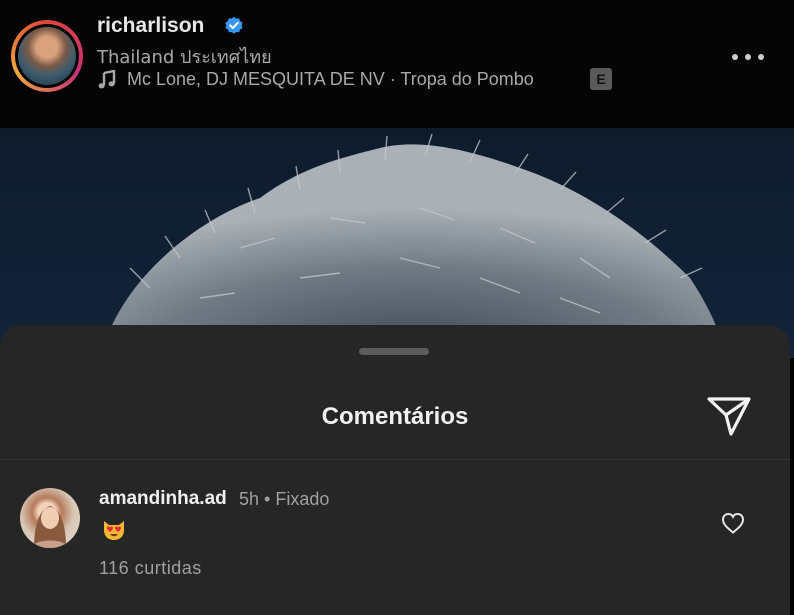 This screenshot has width=794, height=615. I want to click on sheet-title: Comentários, so click(395, 416).